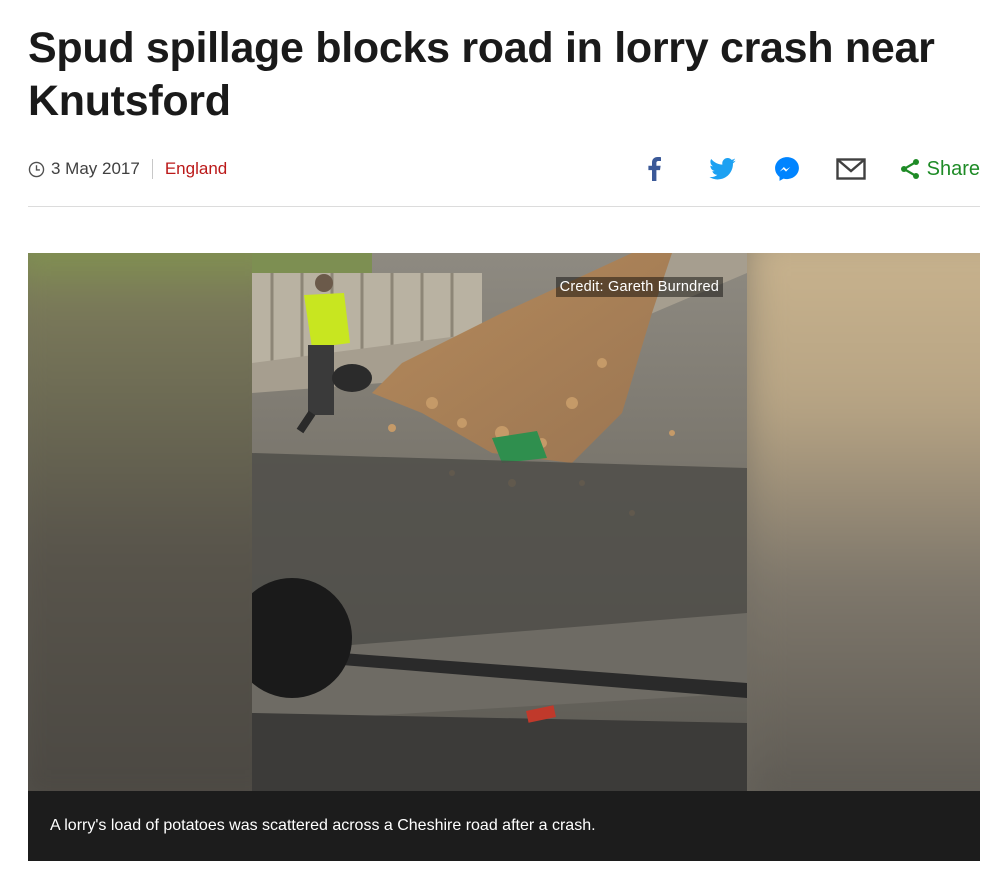  I want to click on messenger-icon, so click(786, 169).